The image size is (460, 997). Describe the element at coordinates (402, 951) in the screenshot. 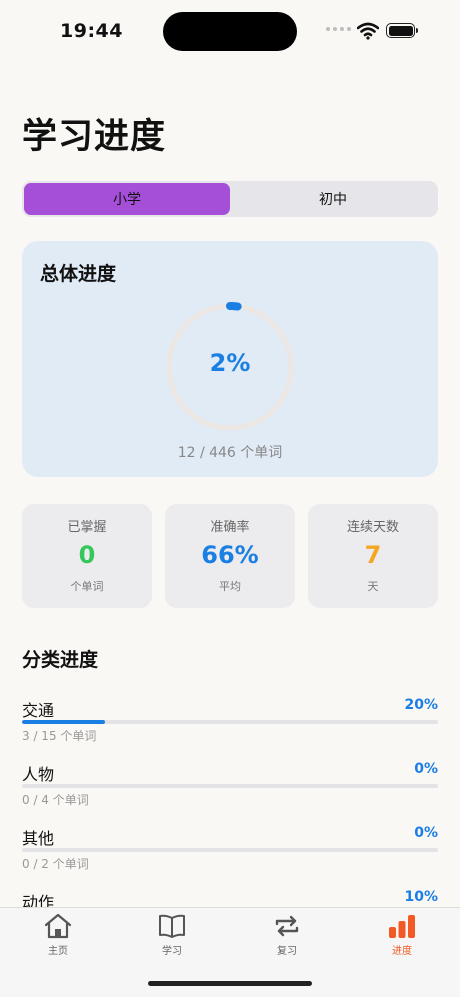

I see `tab-label: 进度` at that location.